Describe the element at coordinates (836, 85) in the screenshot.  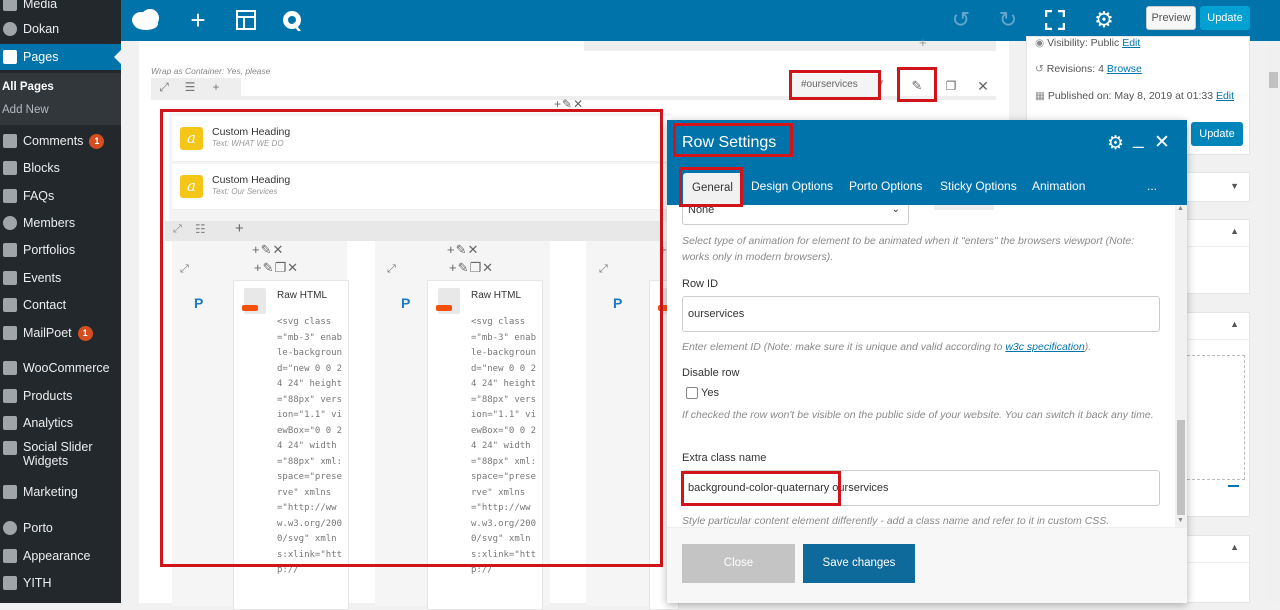
I see `row-id-badge: #ourservices` at that location.